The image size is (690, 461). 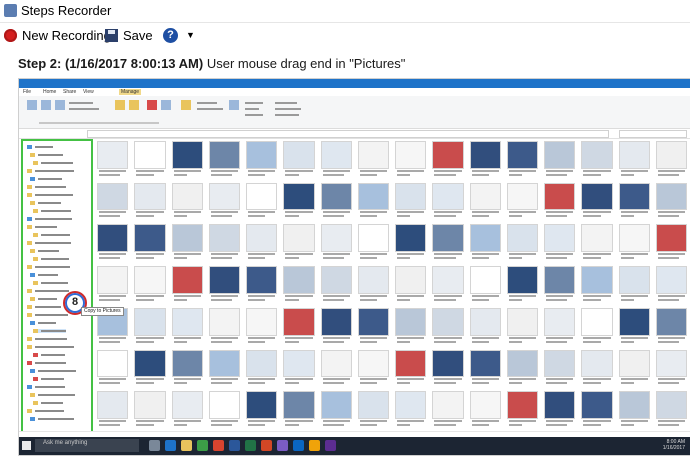 I want to click on edge-icon, so click(x=170, y=445).